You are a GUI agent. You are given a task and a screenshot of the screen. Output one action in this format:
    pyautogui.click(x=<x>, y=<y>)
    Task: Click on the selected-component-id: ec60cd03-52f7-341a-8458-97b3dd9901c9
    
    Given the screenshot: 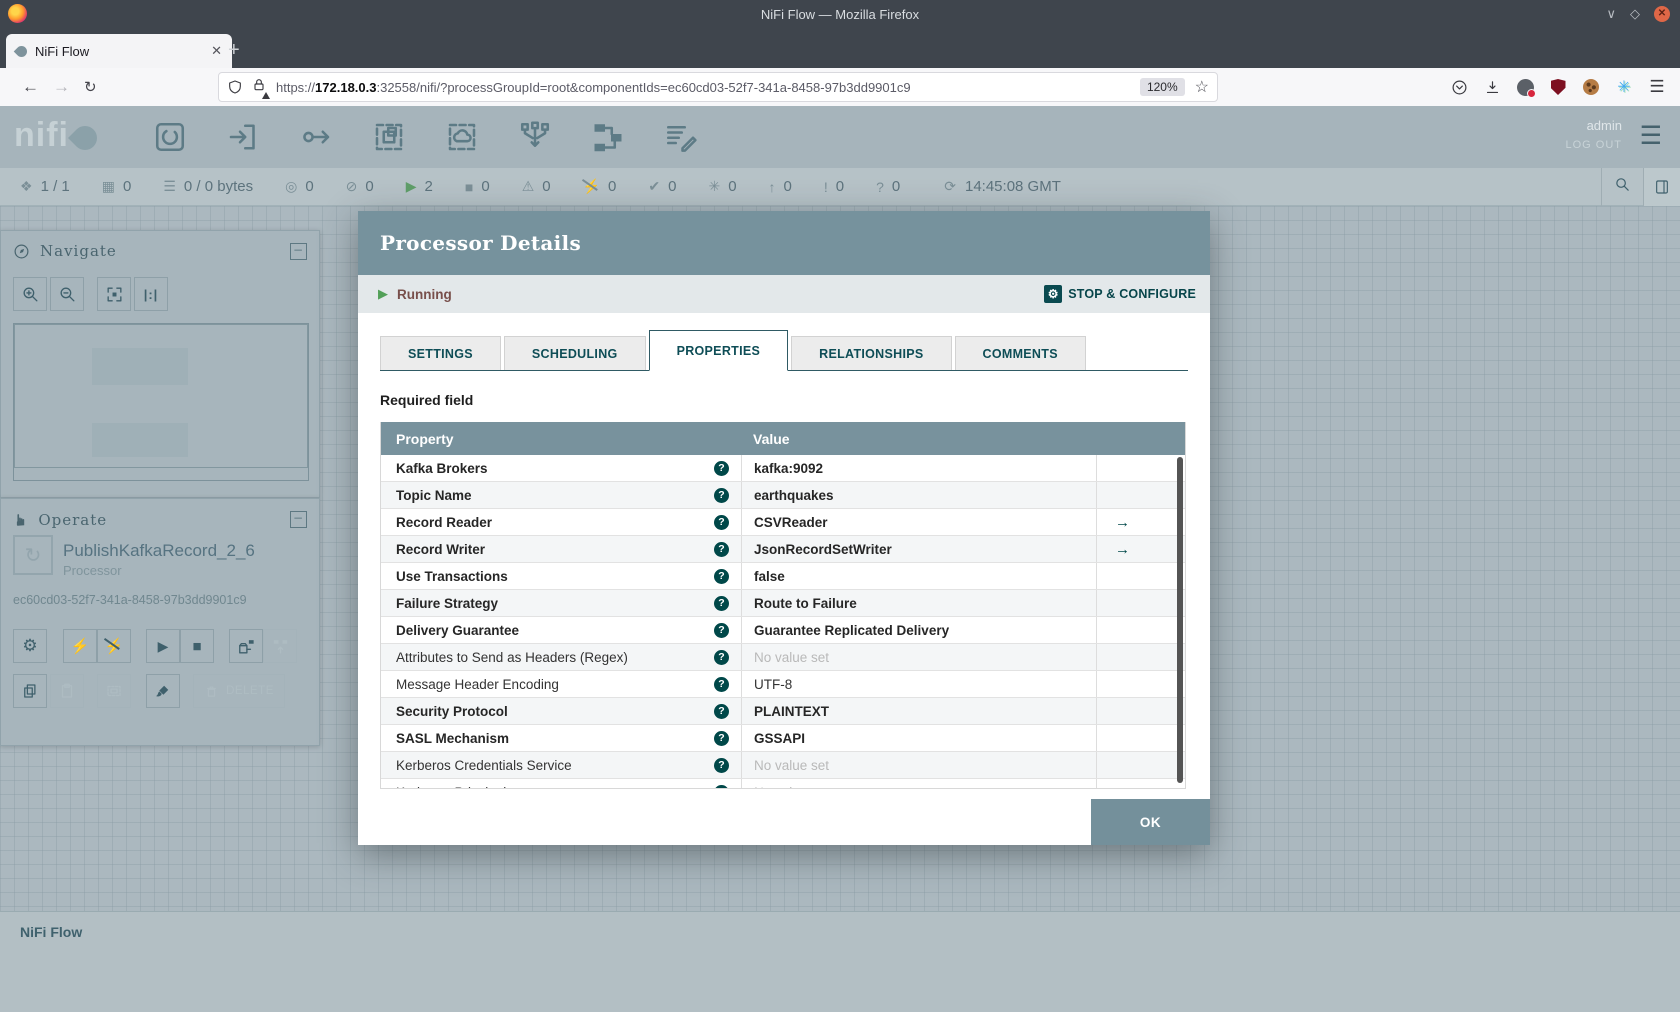 What is the action you would take?
    pyautogui.click(x=130, y=600)
    